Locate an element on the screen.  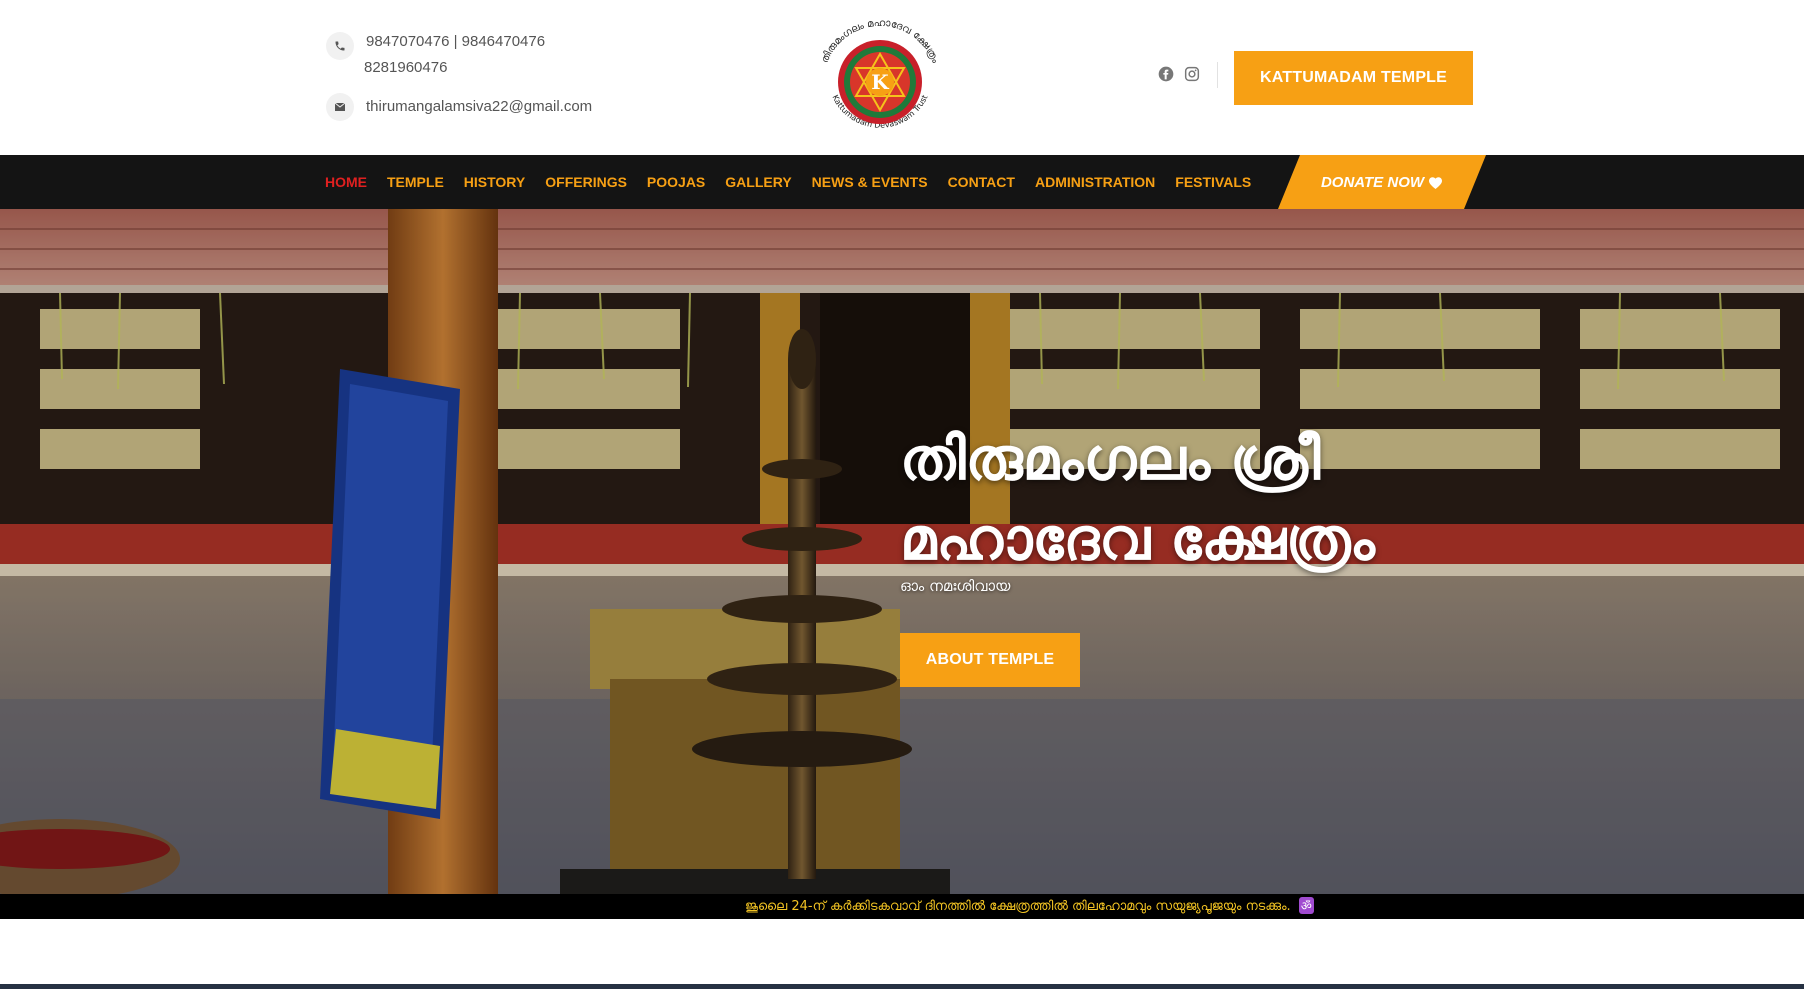
heart-icon is located at coordinates (1435, 182).